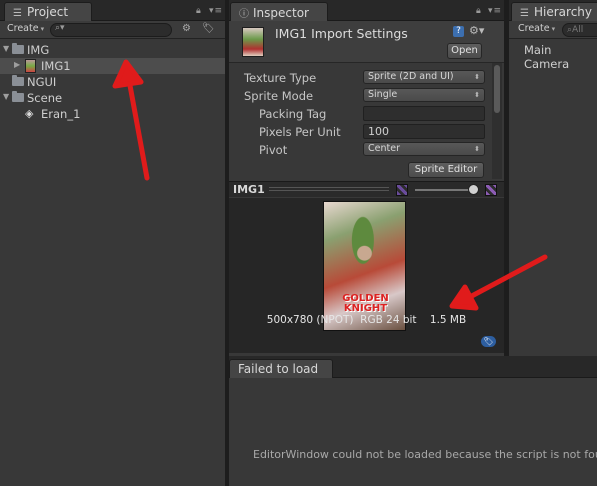 The width and height of the screenshot is (597, 486). Describe the element at coordinates (273, 150) in the screenshot. I see `pivot-label: Pivot` at that location.